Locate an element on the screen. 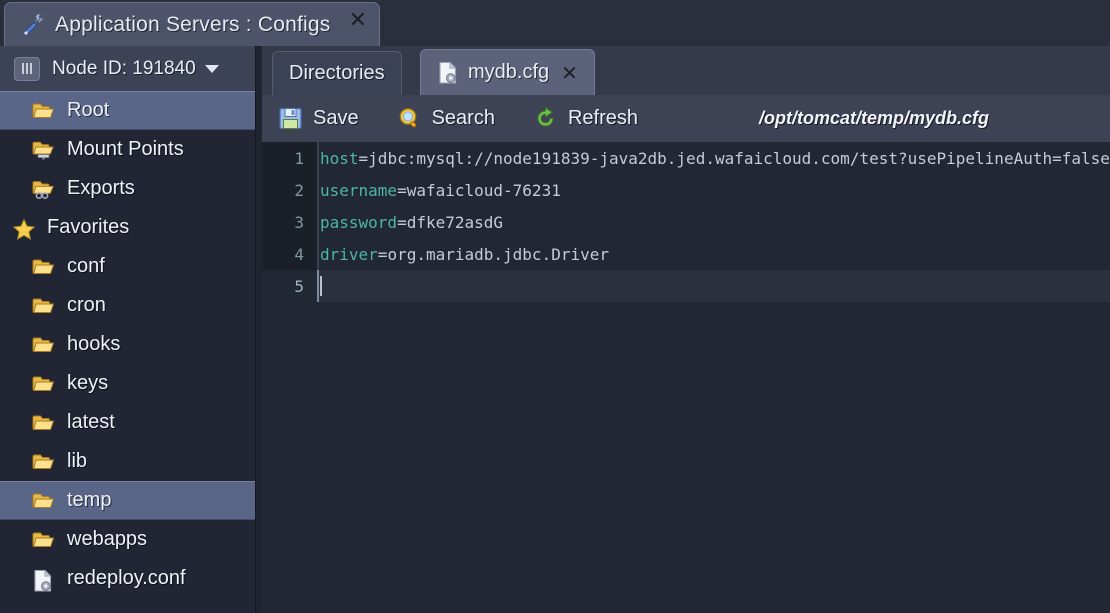  window-tab-configs: Application Servers : Configs ✕ is located at coordinates (192, 24).